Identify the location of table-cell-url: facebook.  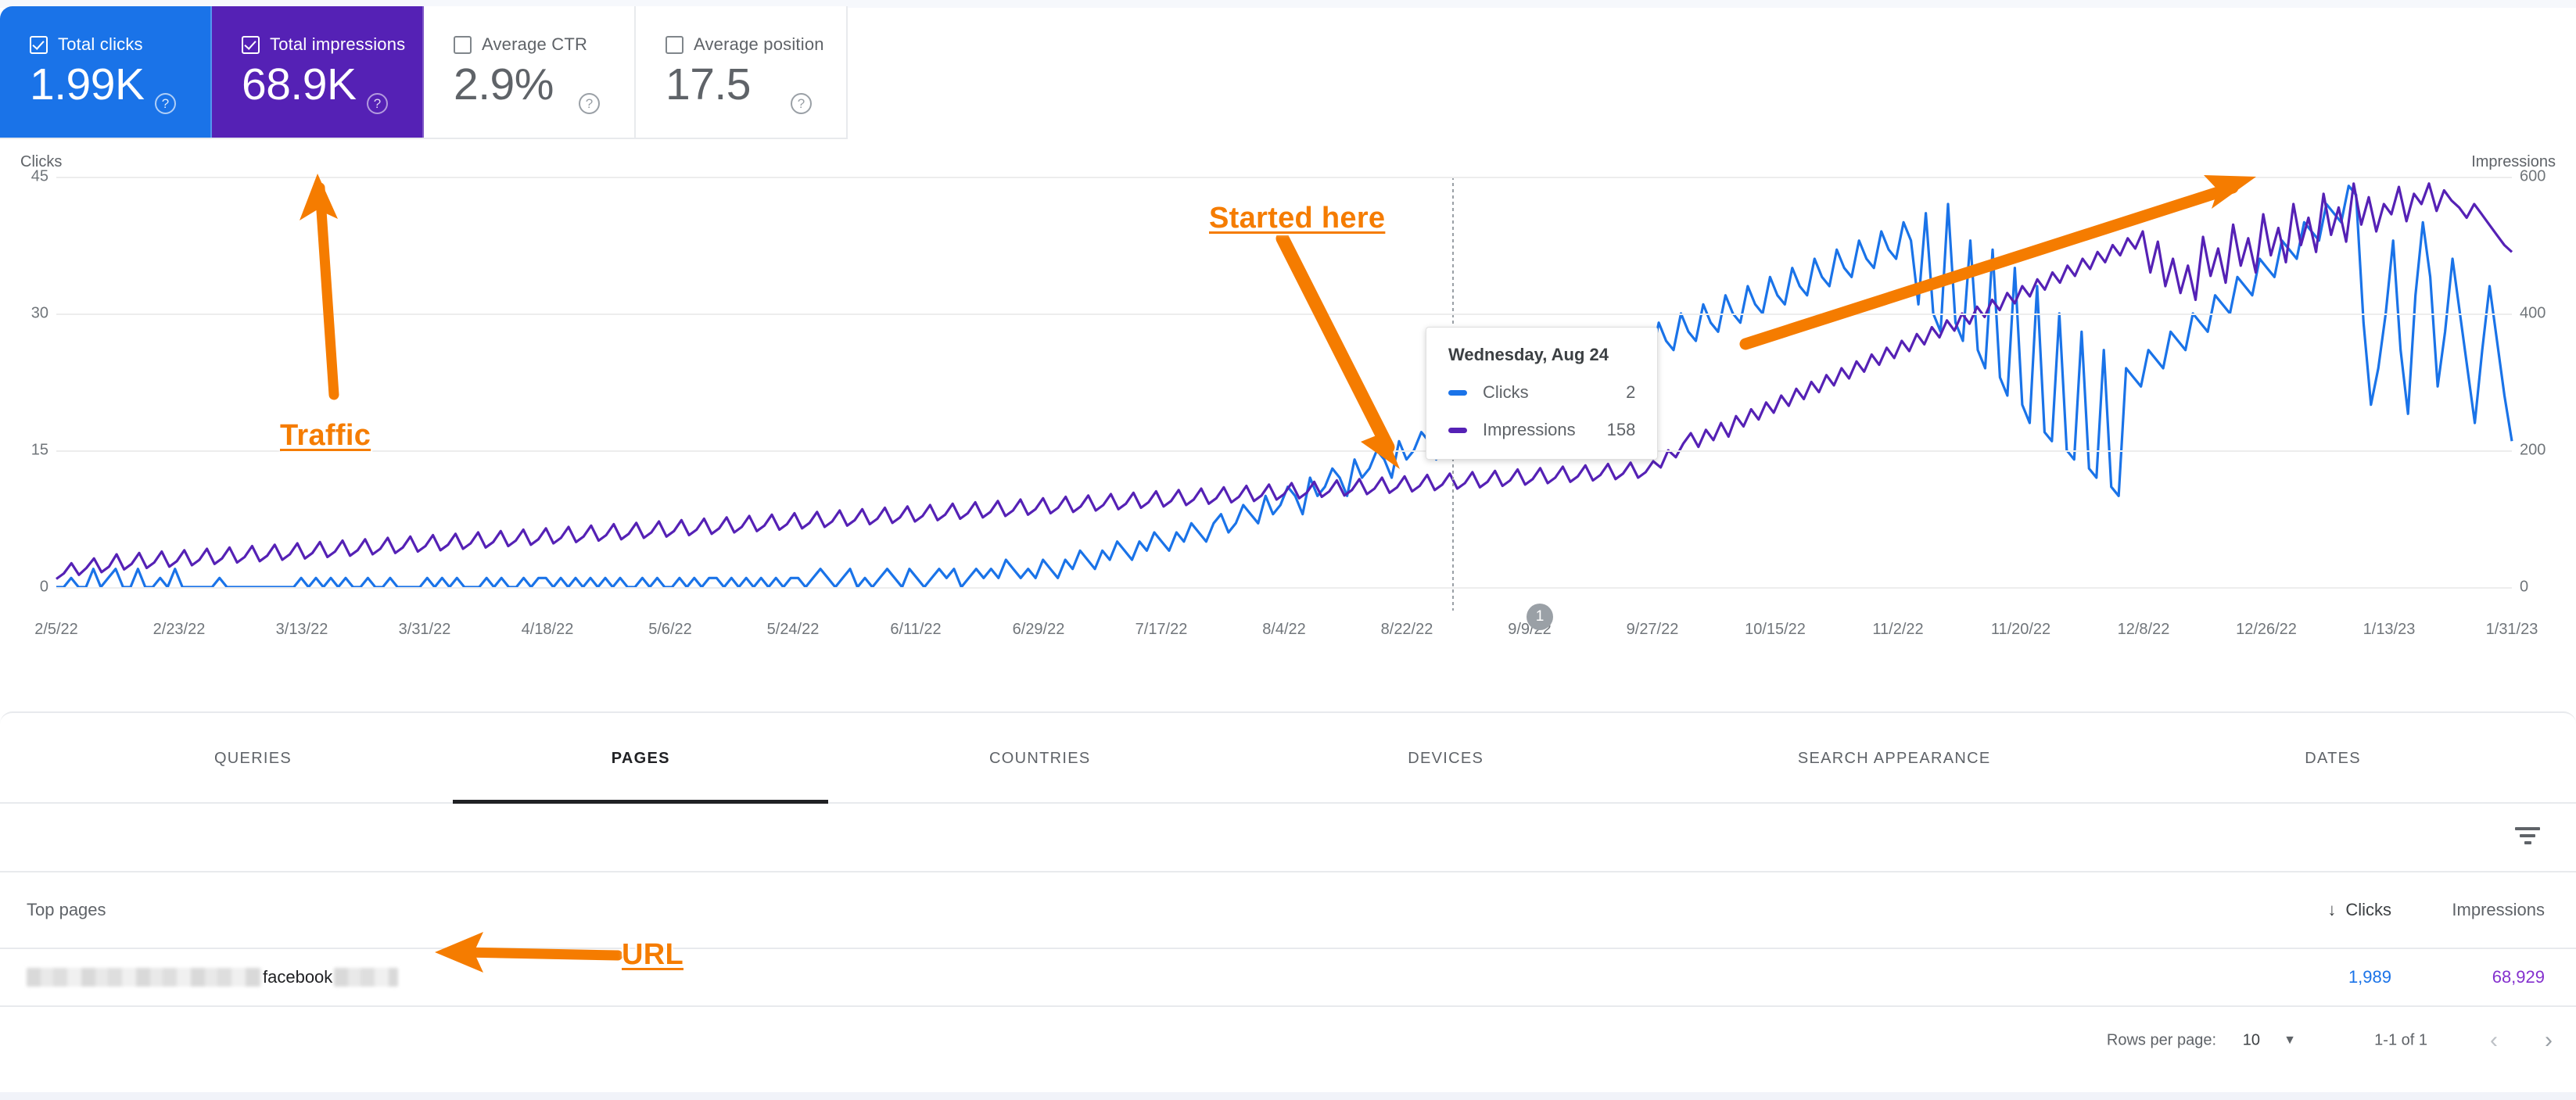
(213, 977).